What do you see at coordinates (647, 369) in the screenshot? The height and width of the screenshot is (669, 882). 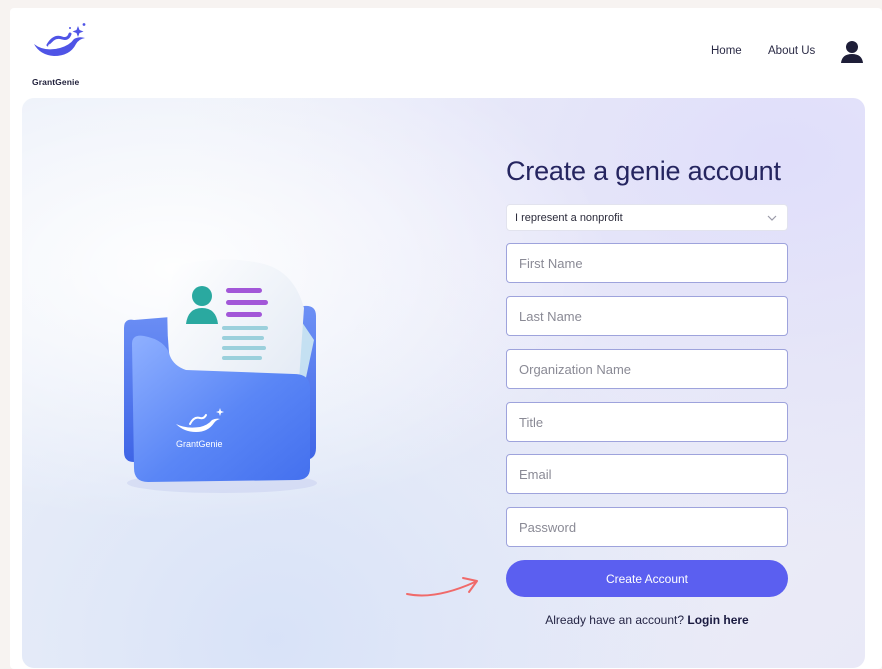 I see `organization-name-field` at bounding box center [647, 369].